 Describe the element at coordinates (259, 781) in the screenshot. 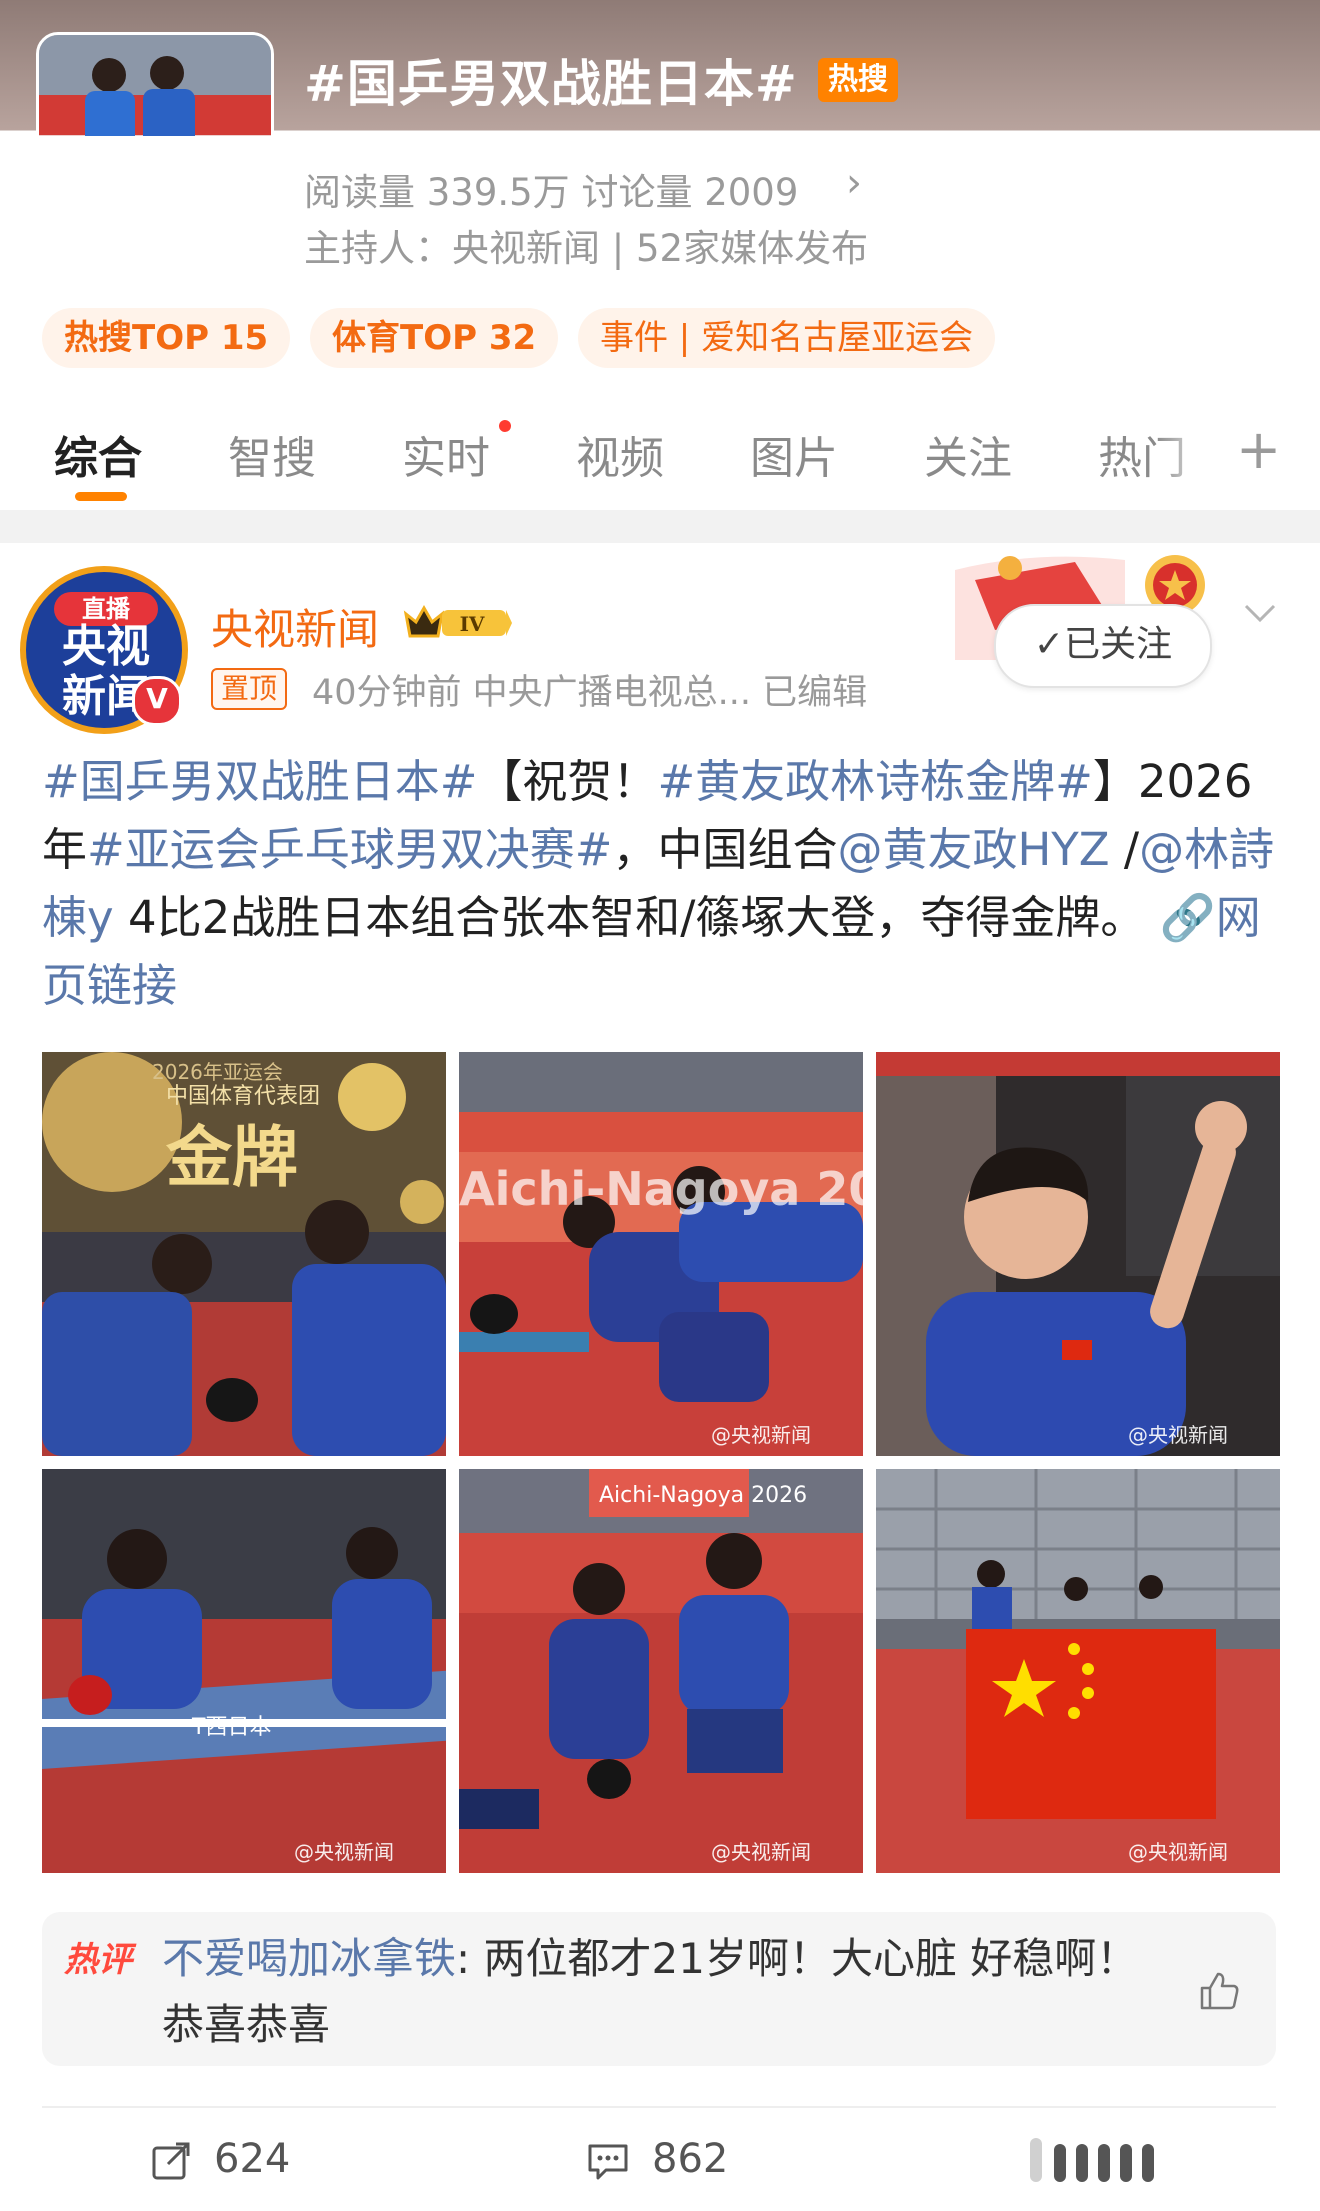

I see `topic-link: #国乒男双战胜日本#` at that location.